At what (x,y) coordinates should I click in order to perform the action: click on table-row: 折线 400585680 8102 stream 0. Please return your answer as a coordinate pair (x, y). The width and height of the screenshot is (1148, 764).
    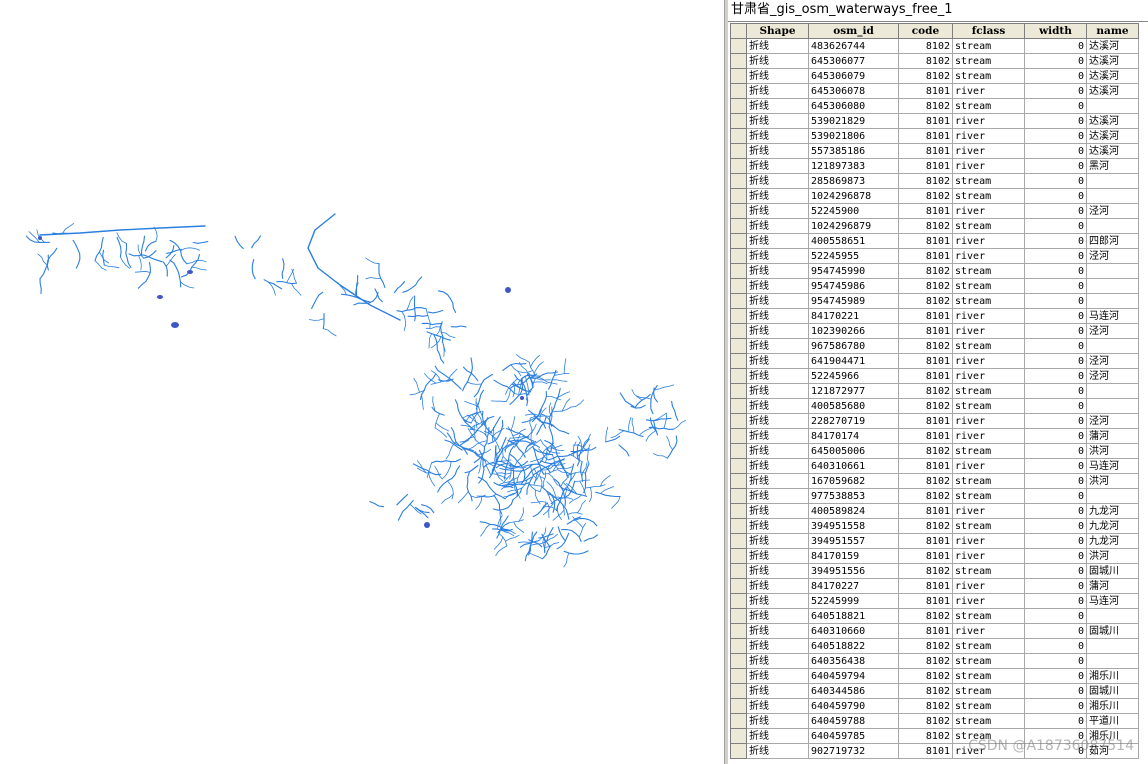
    Looking at the image, I should click on (934, 406).